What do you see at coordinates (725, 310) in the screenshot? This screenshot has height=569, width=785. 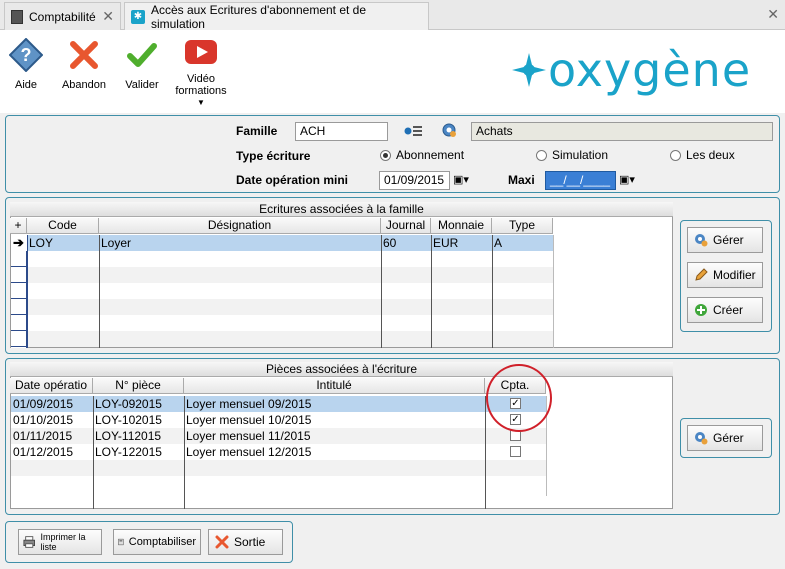 I see `creer-button: Créer` at bounding box center [725, 310].